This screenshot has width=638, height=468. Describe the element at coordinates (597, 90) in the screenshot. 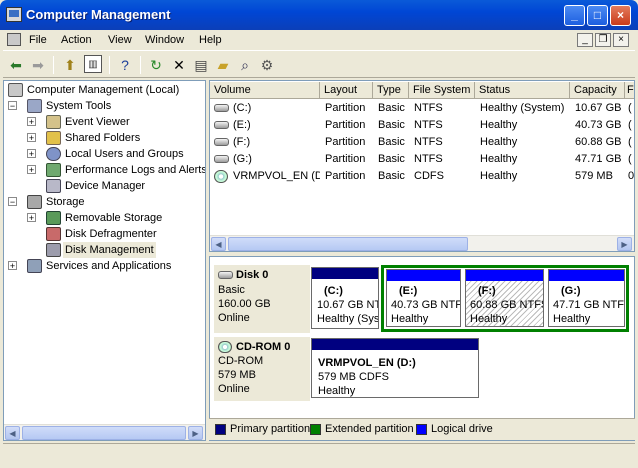

I see `column-header-capacity: Capacity` at that location.